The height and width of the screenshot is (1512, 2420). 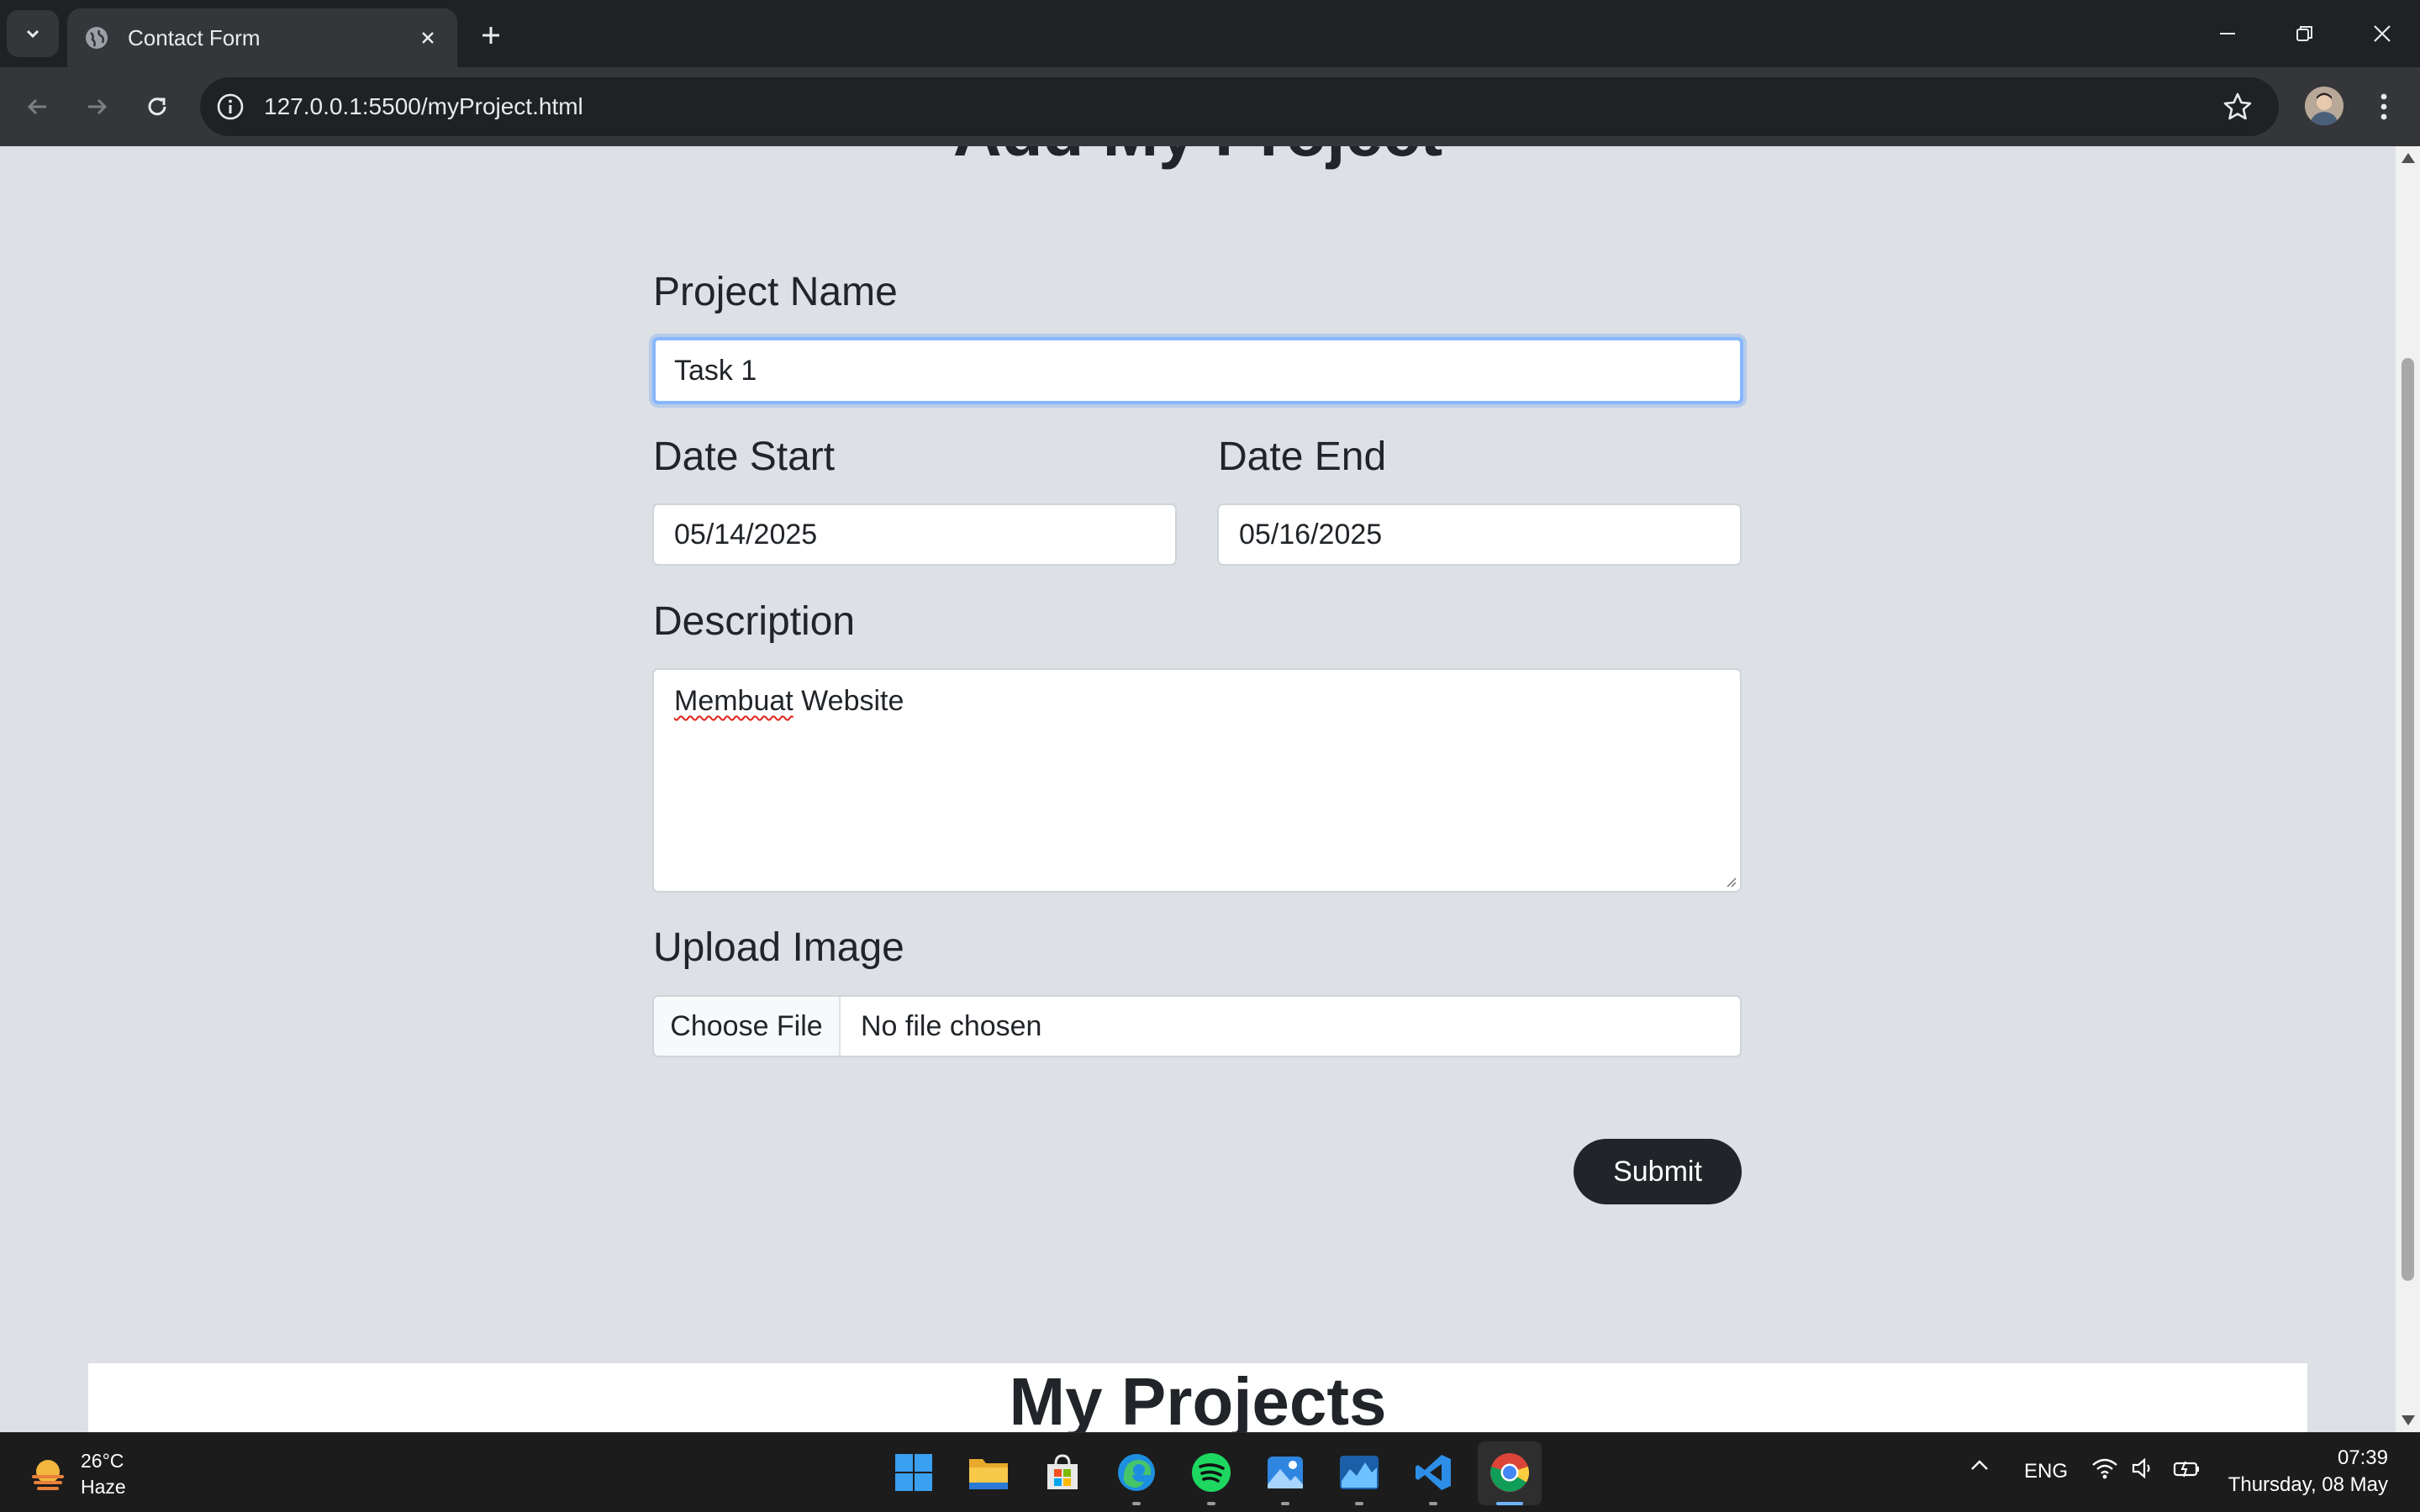 What do you see at coordinates (1211, 1503) in the screenshot?
I see `spotify-running-indicator` at bounding box center [1211, 1503].